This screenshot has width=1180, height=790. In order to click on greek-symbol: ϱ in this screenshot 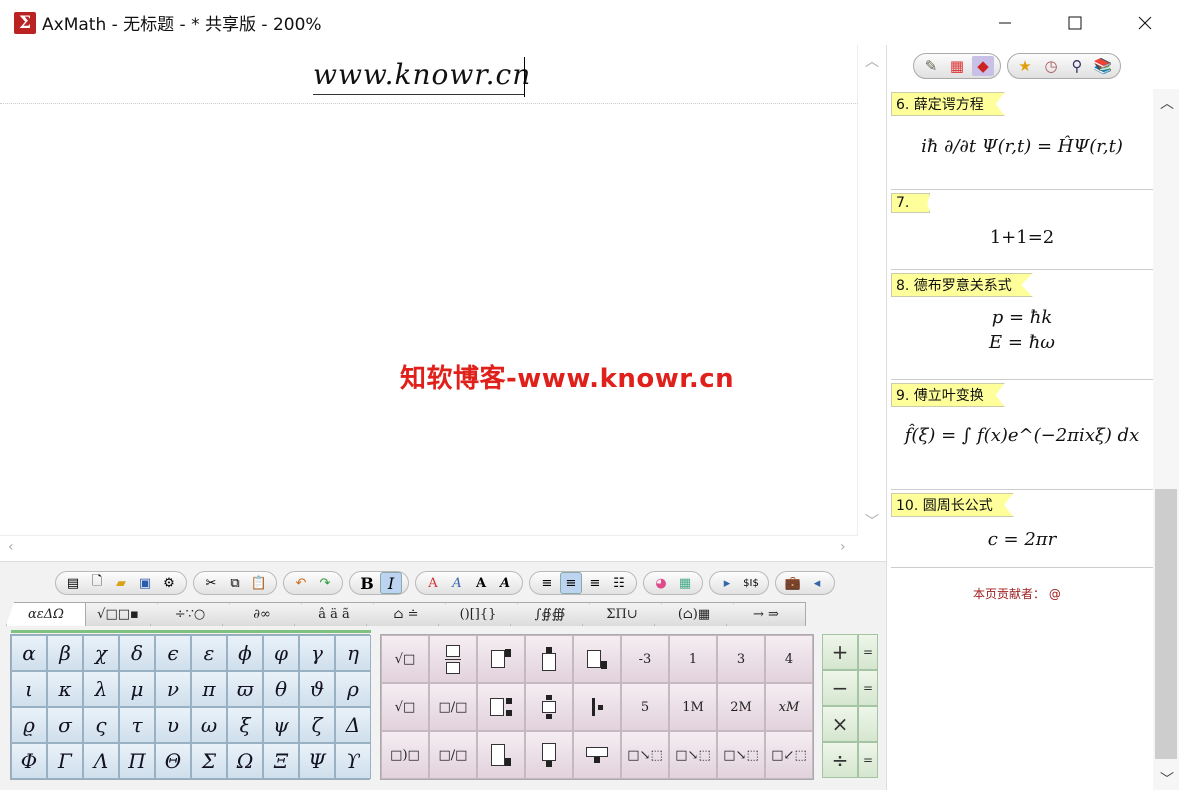, I will do `click(29, 725)`.